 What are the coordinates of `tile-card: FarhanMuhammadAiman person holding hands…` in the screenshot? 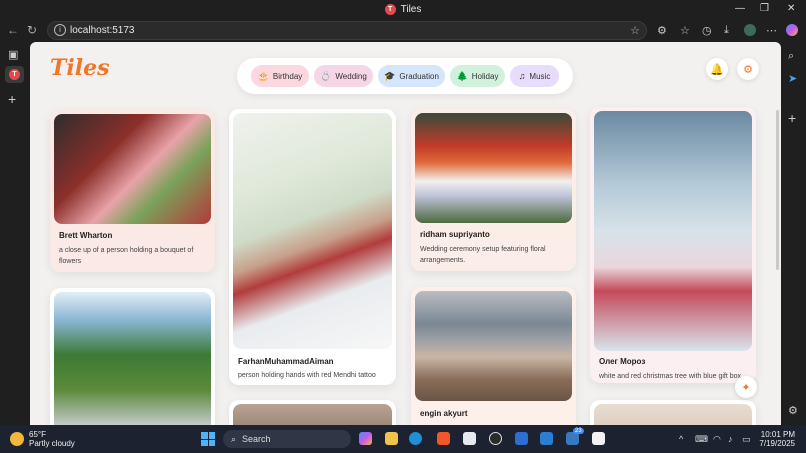 It's located at (312, 247).